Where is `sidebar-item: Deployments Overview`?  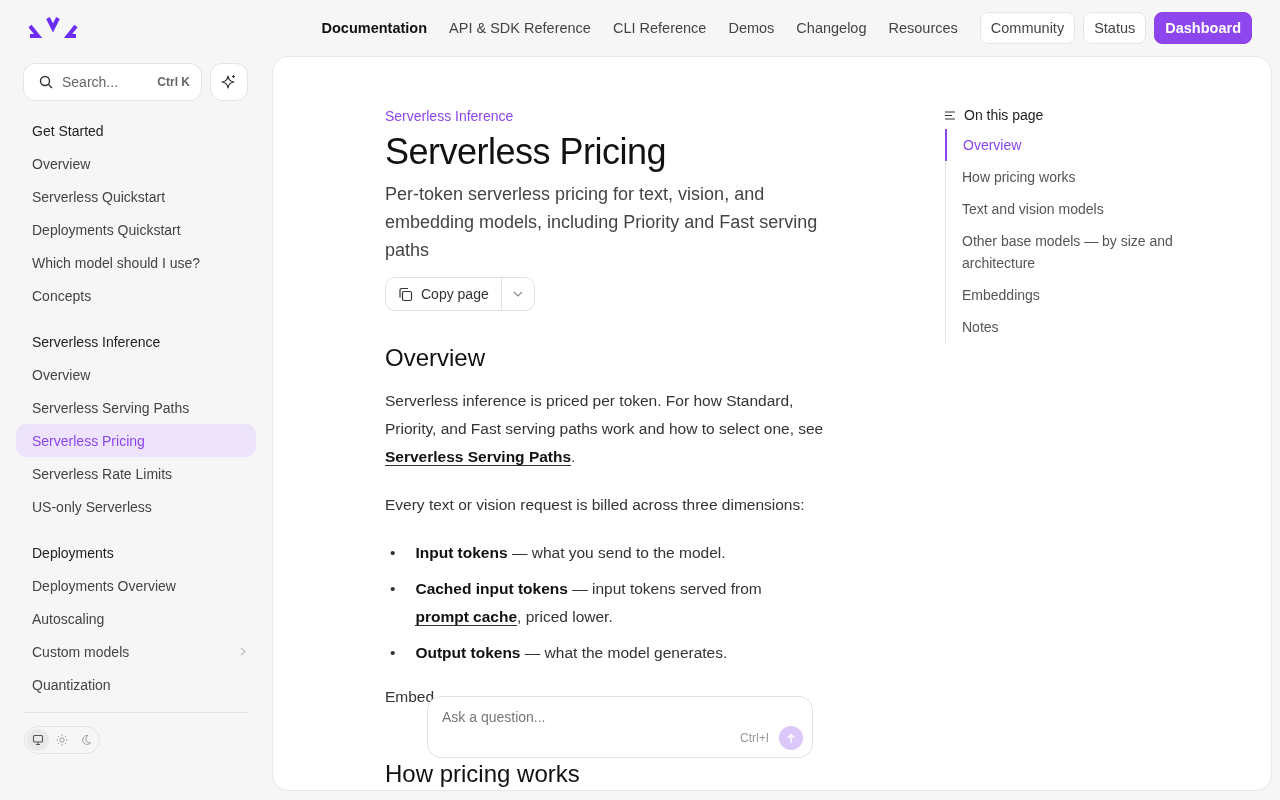
sidebar-item: Deployments Overview is located at coordinates (136, 585).